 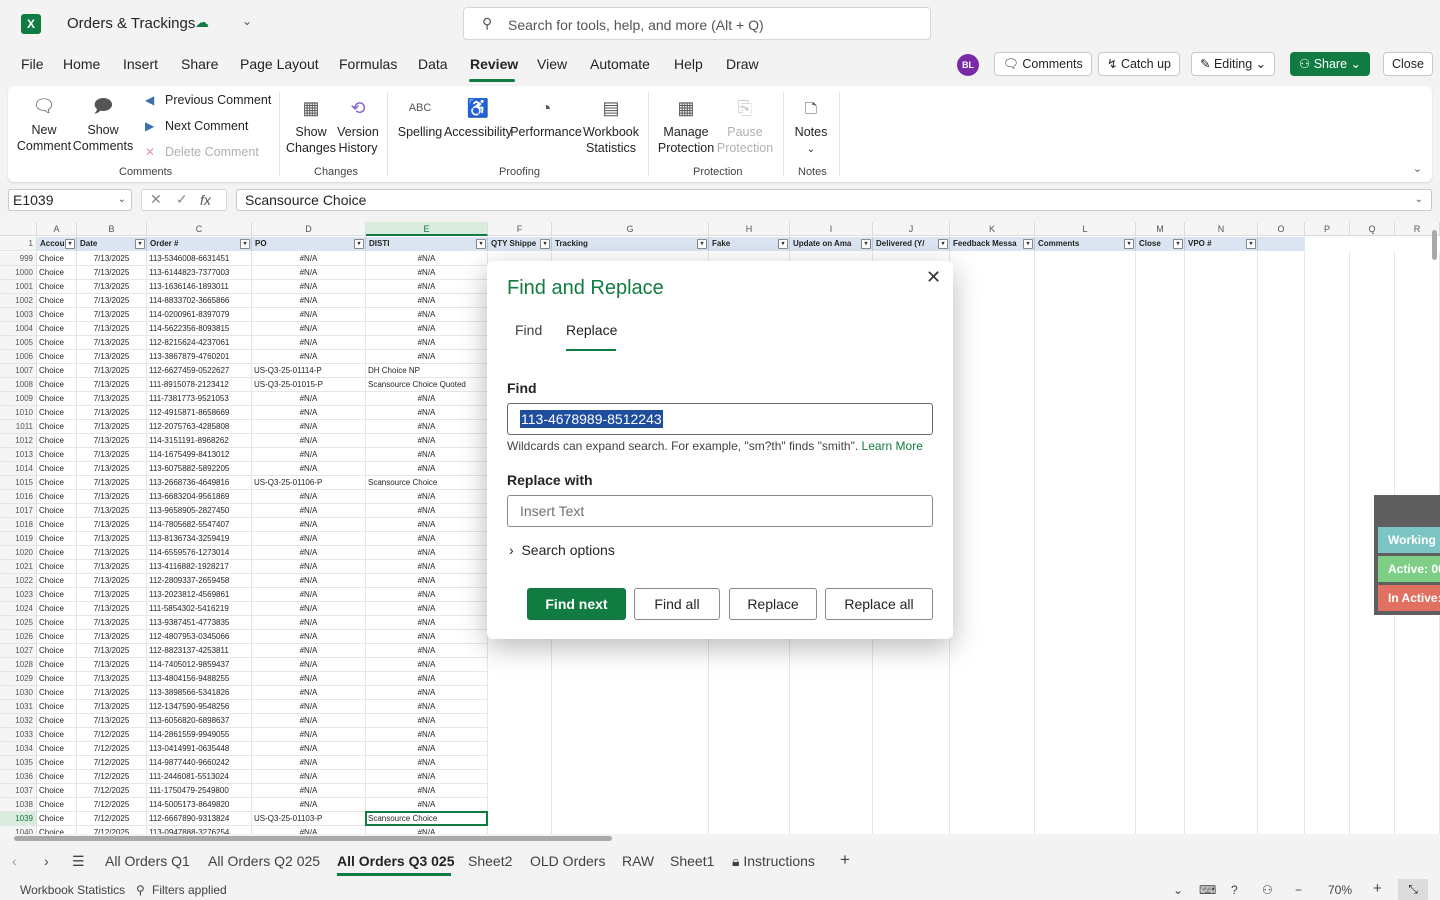 What do you see at coordinates (494, 64) in the screenshot?
I see `menu-review: Review` at bounding box center [494, 64].